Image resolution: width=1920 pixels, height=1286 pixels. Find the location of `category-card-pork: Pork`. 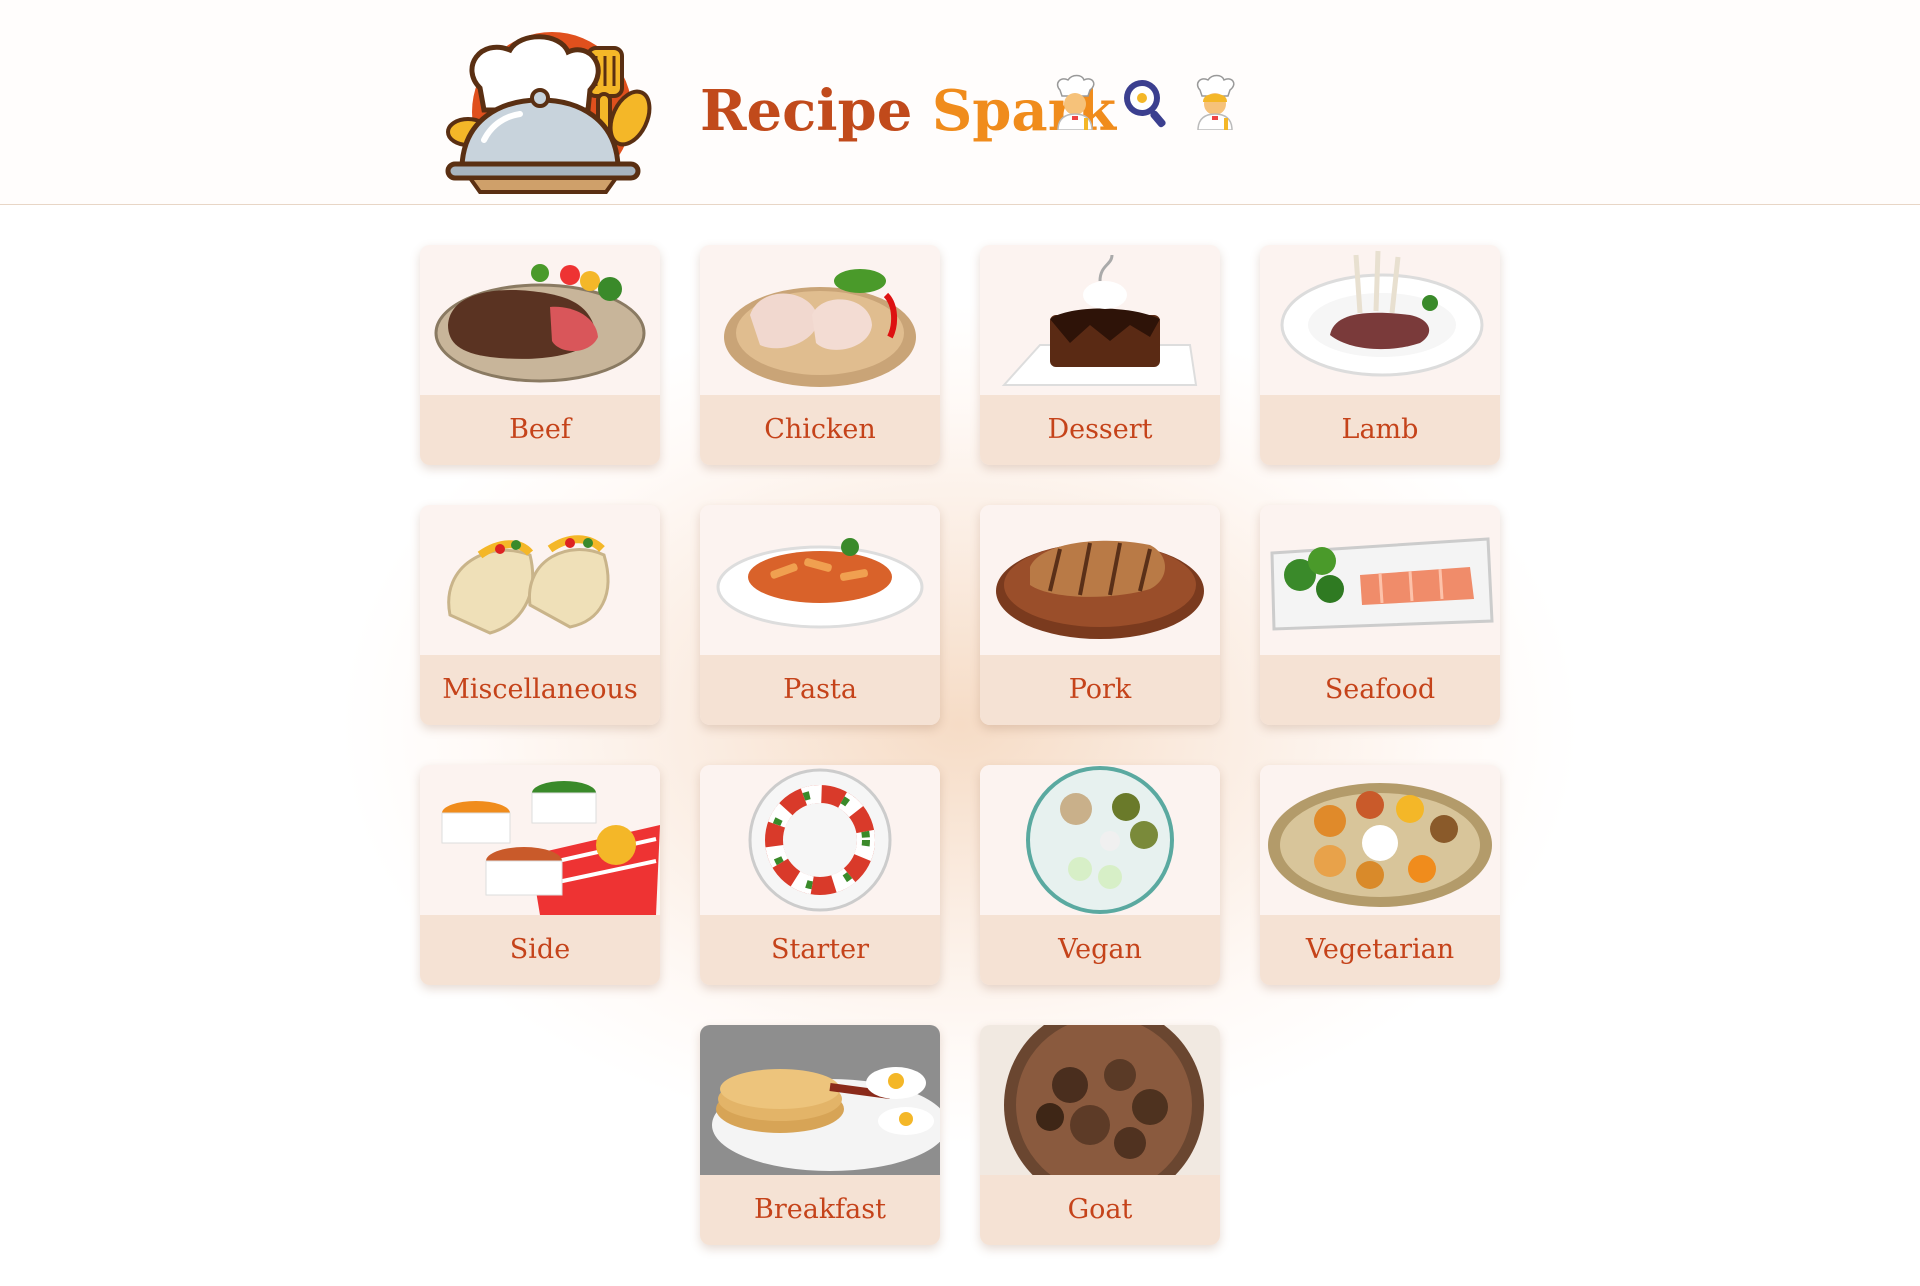

category-card-pork: Pork is located at coordinates (1100, 615).